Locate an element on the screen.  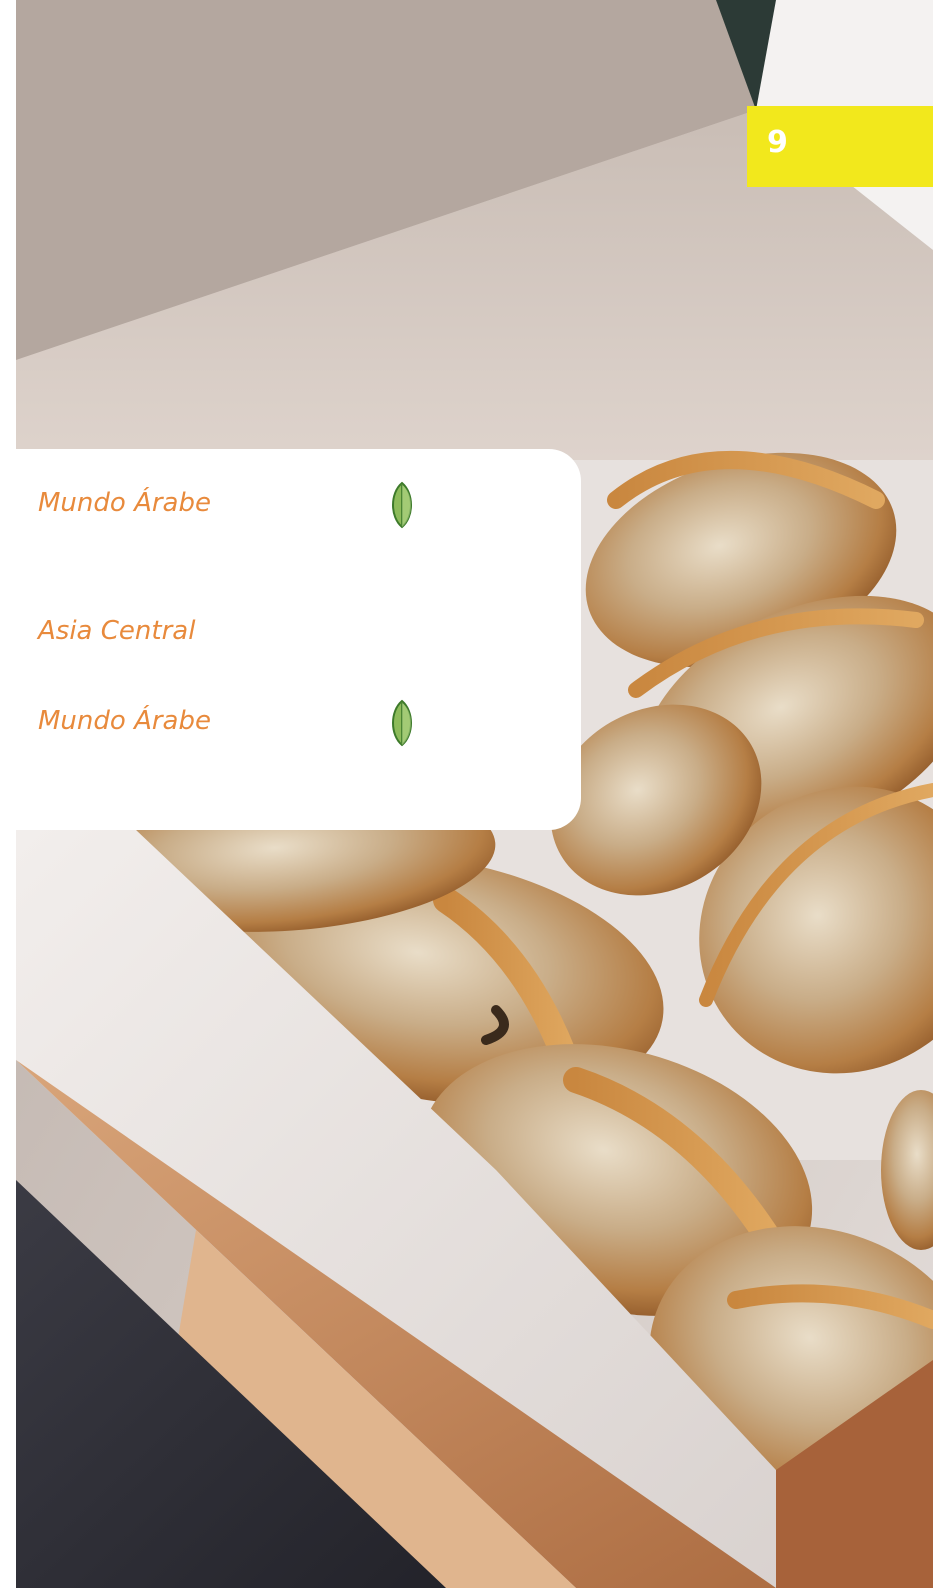
menu-item-2: Asia Central is located at coordinates (117, 631).